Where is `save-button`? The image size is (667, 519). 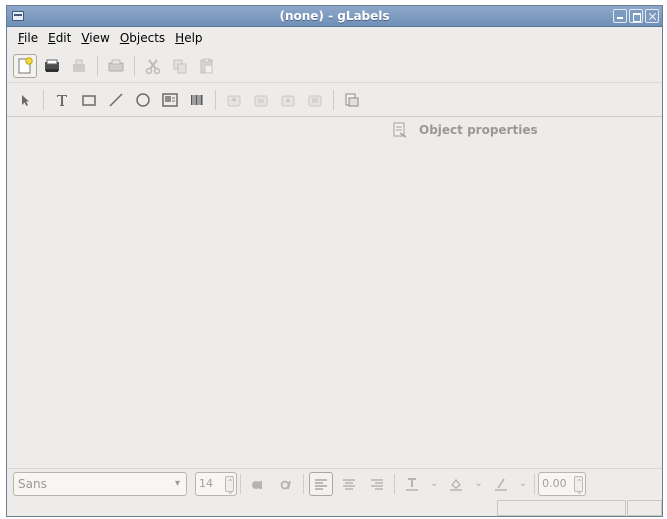 save-button is located at coordinates (79, 66).